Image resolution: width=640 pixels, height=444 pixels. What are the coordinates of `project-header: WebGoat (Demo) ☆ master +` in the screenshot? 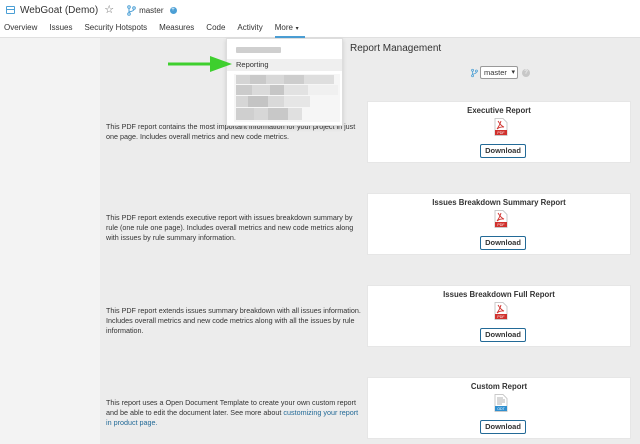 It's located at (91, 10).